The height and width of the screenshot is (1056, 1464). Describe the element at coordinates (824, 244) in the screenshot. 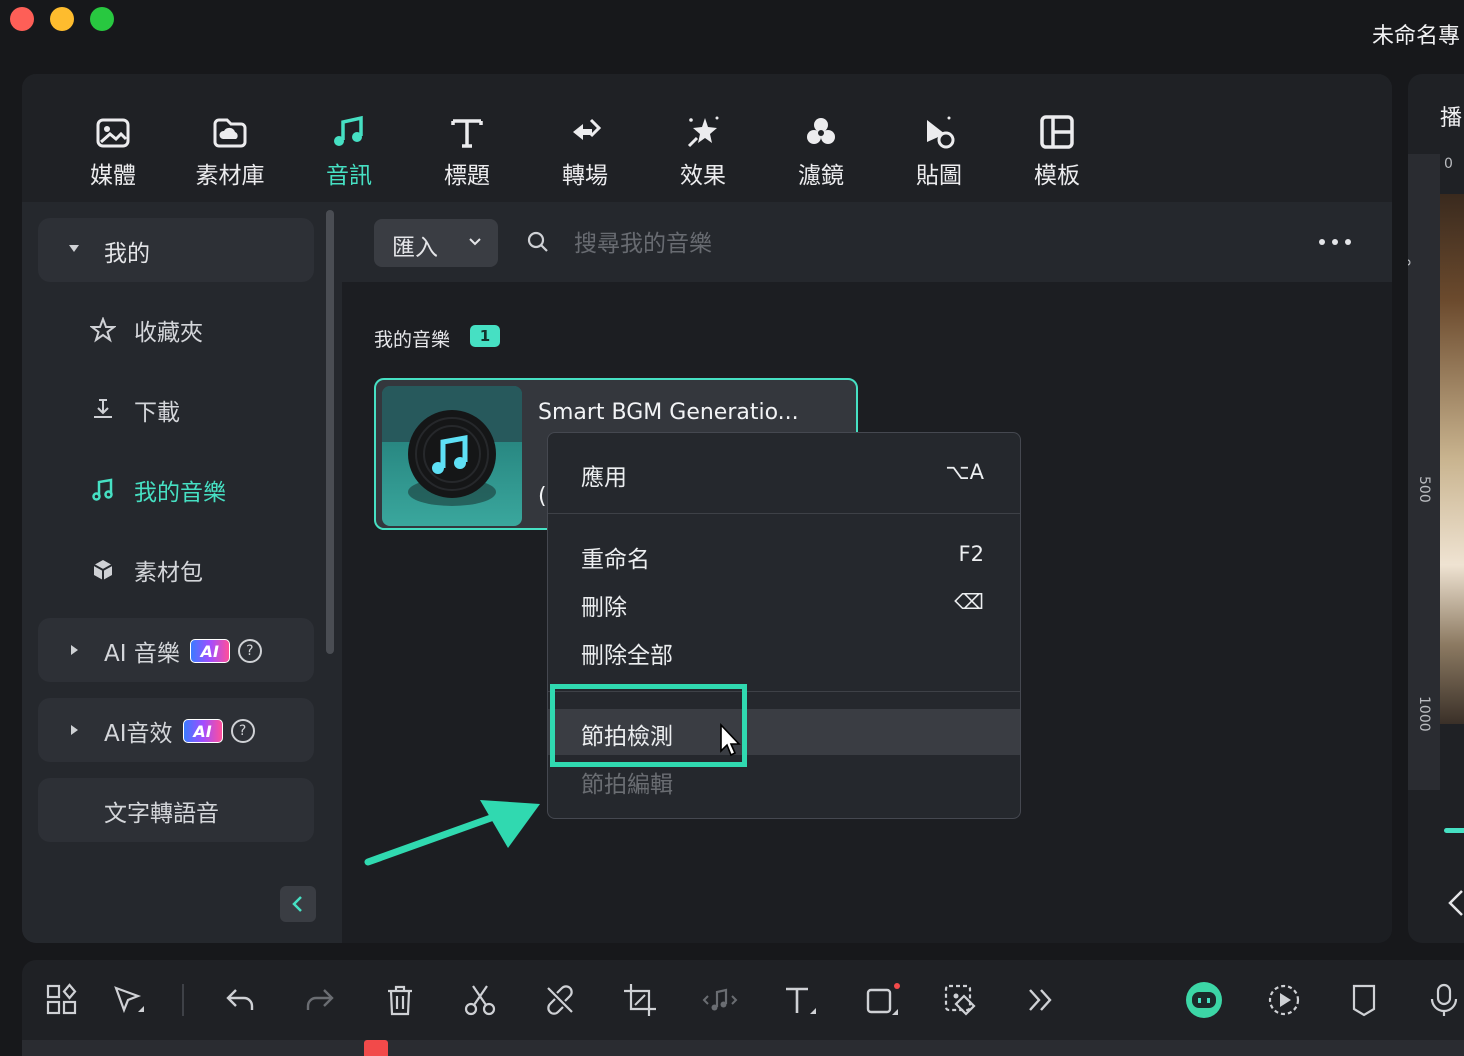

I see `search-input` at that location.